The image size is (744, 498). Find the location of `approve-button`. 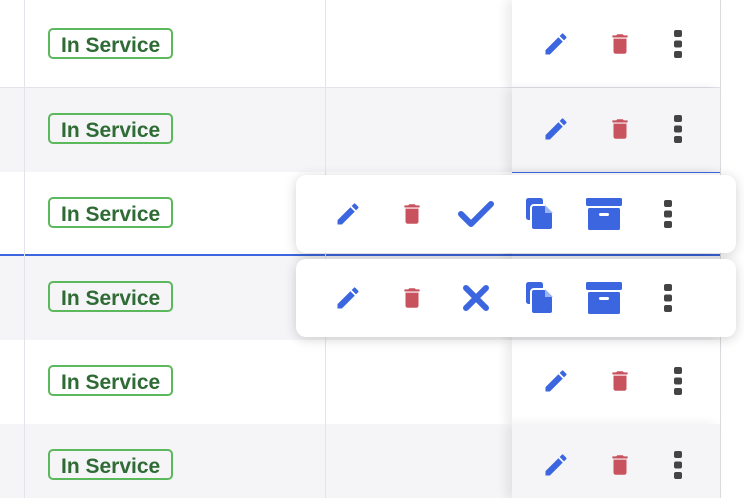

approve-button is located at coordinates (476, 214).